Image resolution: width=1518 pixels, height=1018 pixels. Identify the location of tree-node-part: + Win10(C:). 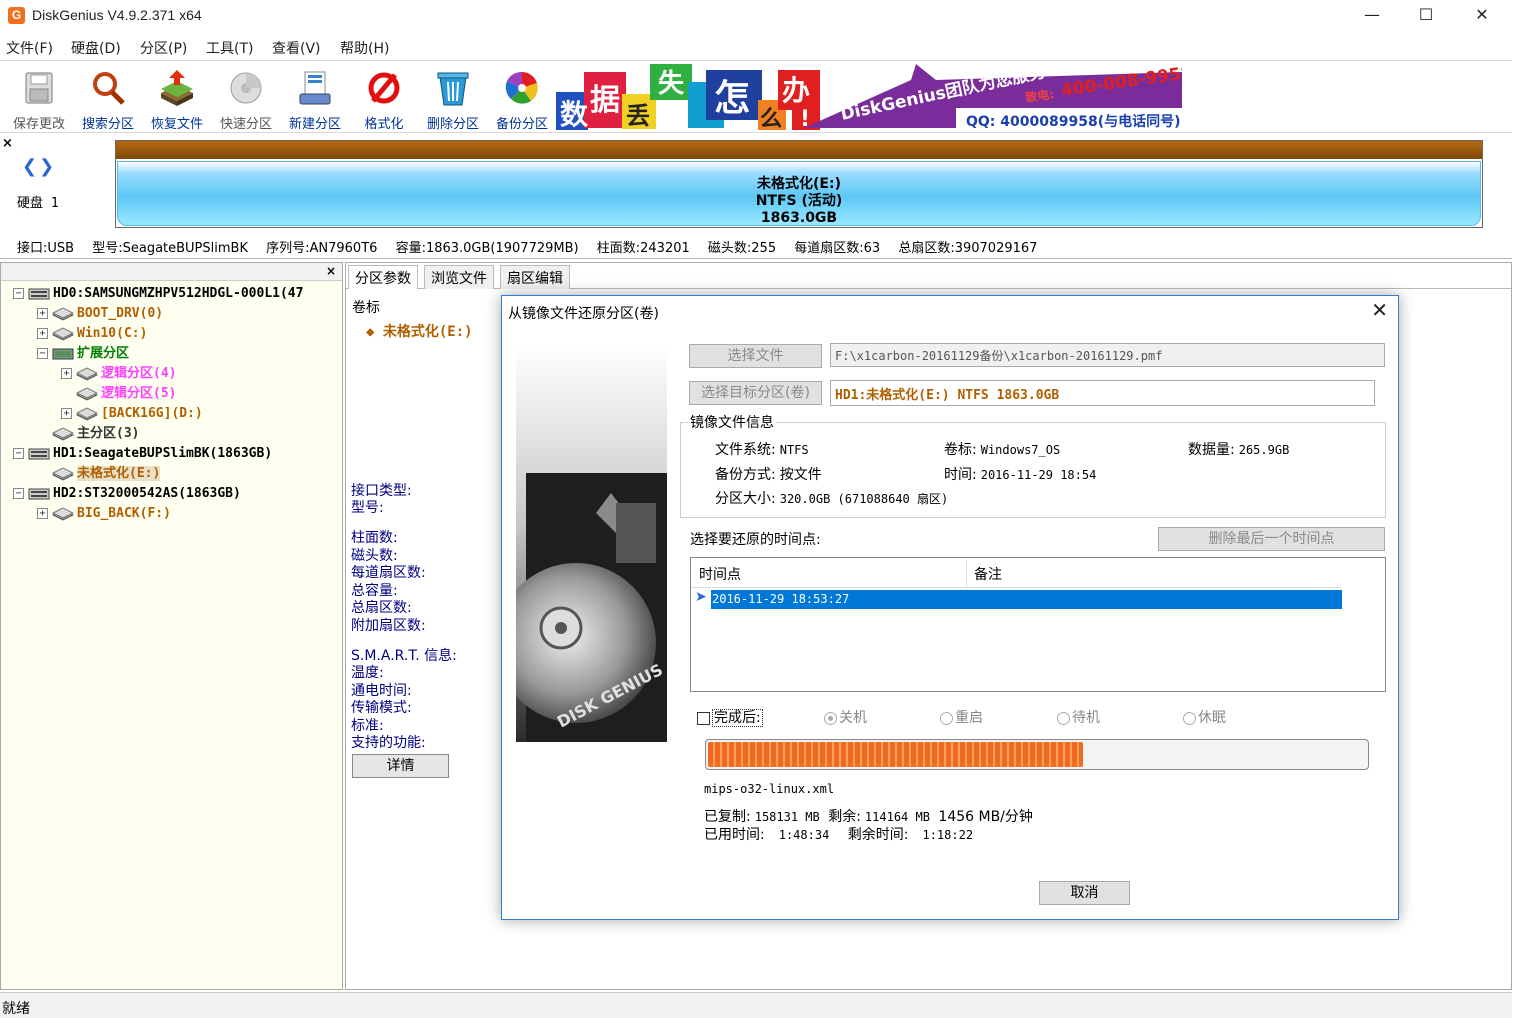
(92, 334).